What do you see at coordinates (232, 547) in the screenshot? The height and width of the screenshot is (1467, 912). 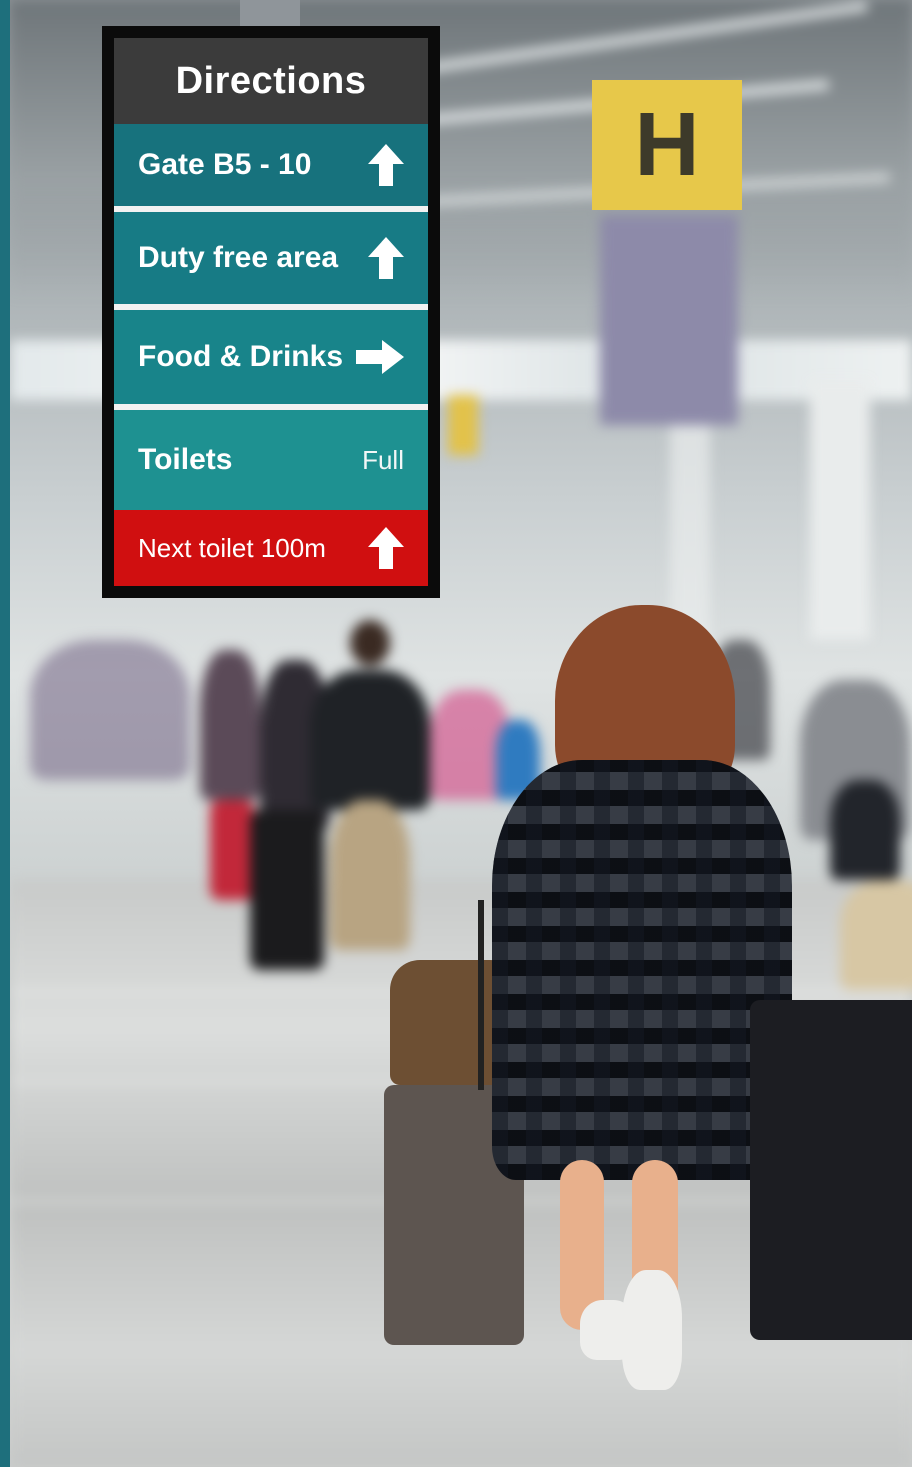 I see `alert-label: Next toilet 100m` at bounding box center [232, 547].